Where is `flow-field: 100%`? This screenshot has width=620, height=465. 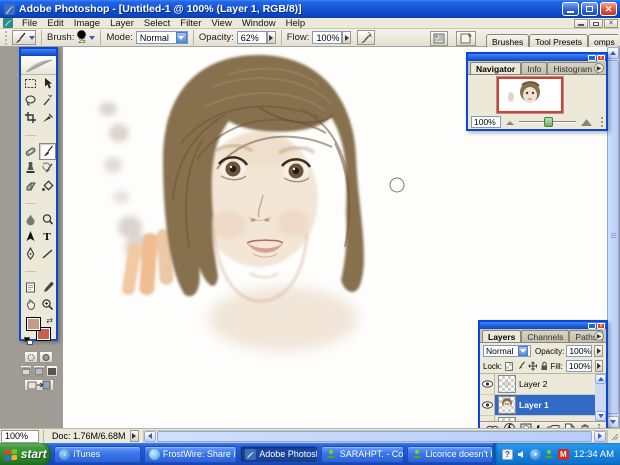
flow-field: 100% is located at coordinates (327, 37).